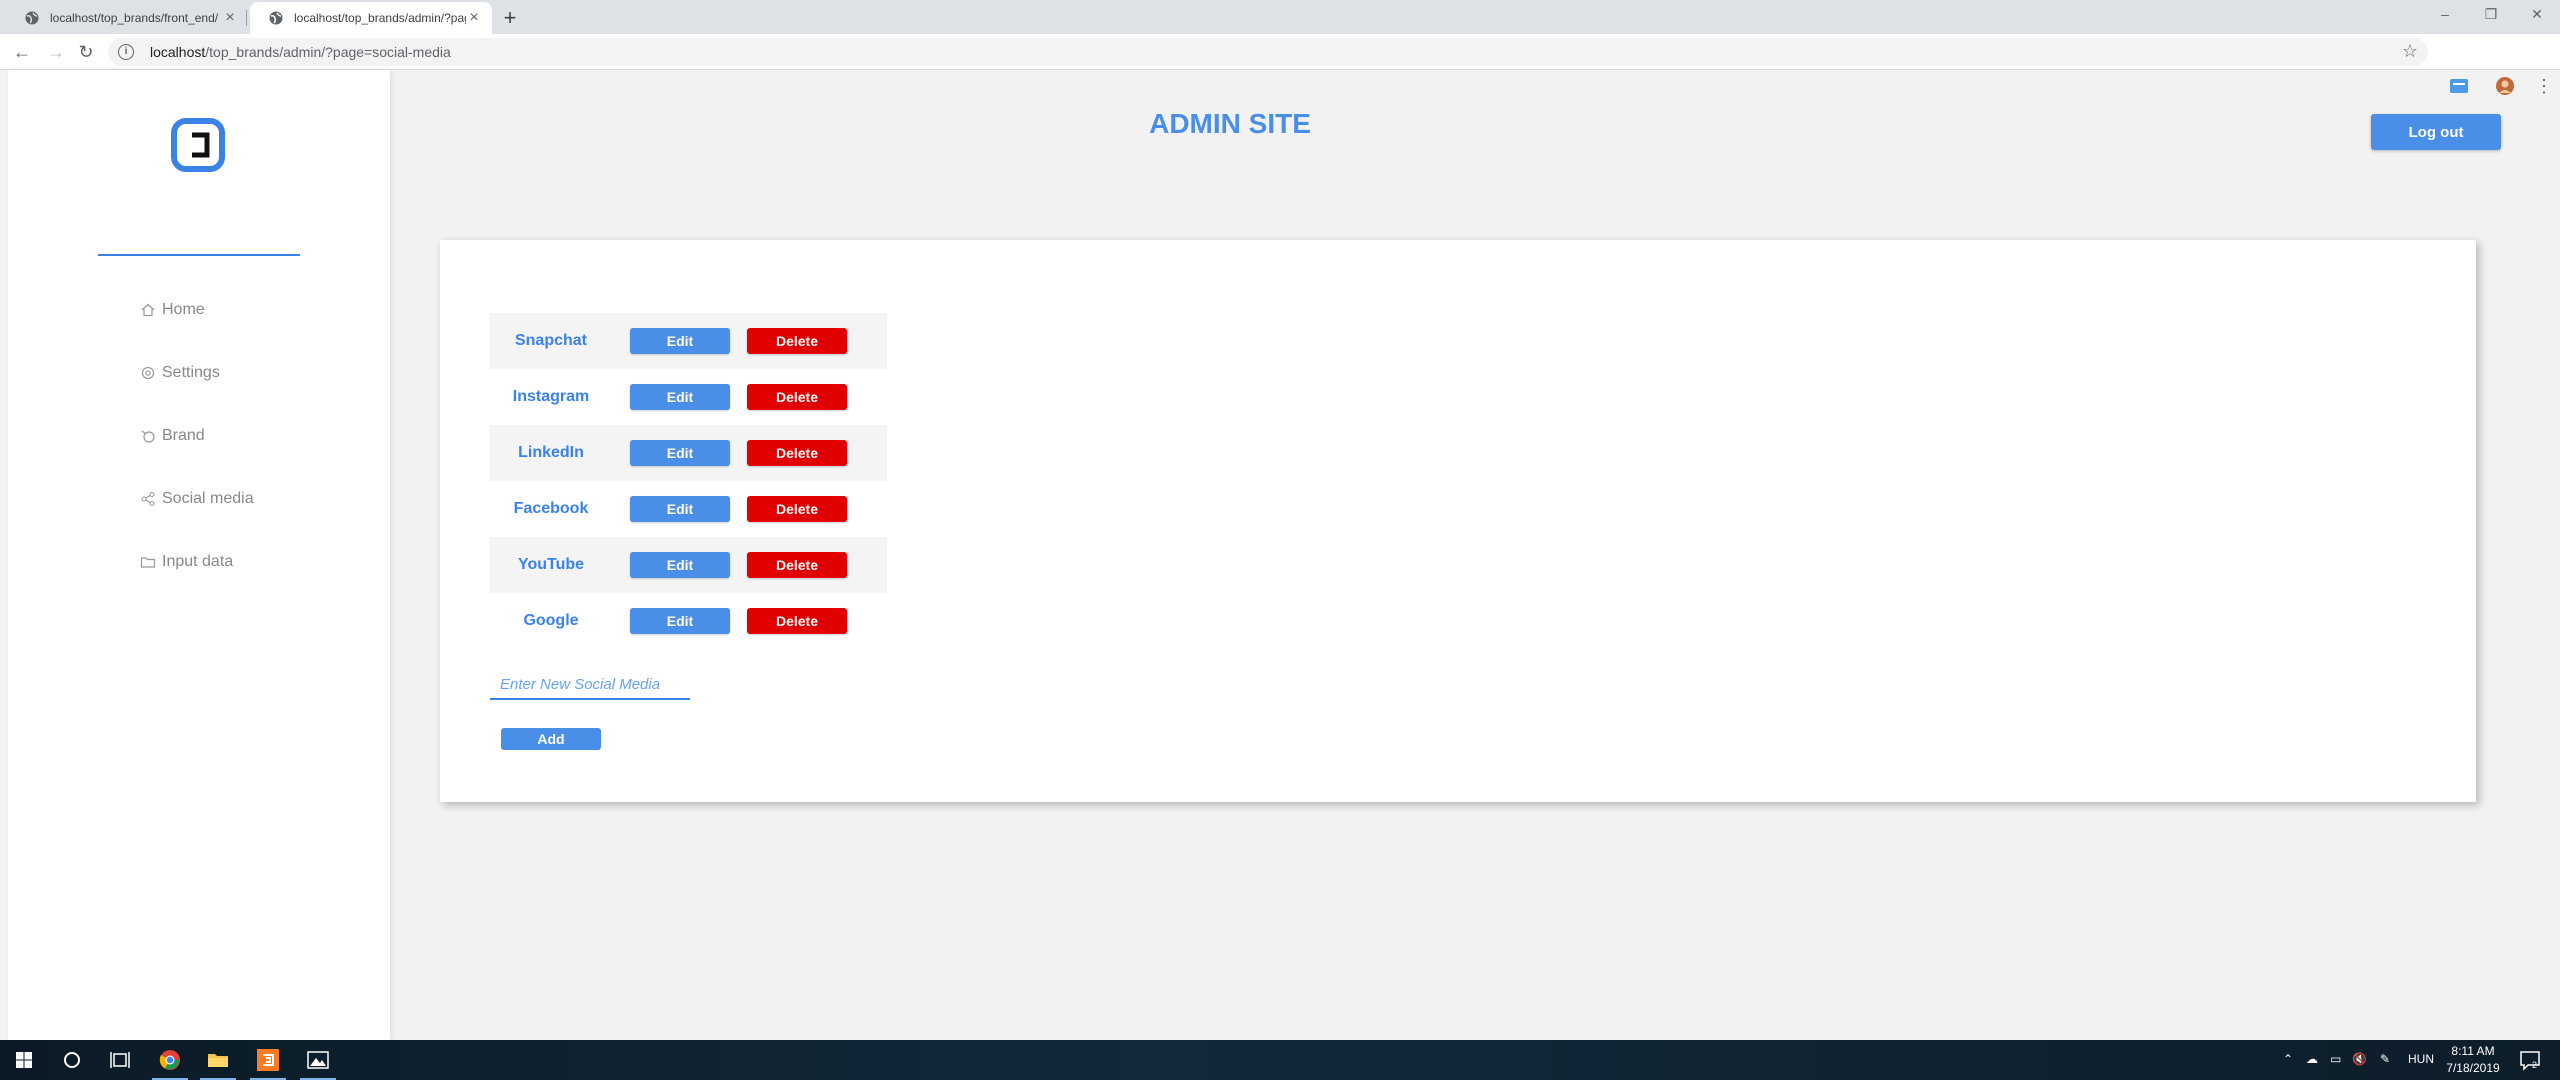 This screenshot has width=2560, height=1080. Describe the element at coordinates (2473, 1068) in the screenshot. I see `clock-date: 7/18/2019` at that location.